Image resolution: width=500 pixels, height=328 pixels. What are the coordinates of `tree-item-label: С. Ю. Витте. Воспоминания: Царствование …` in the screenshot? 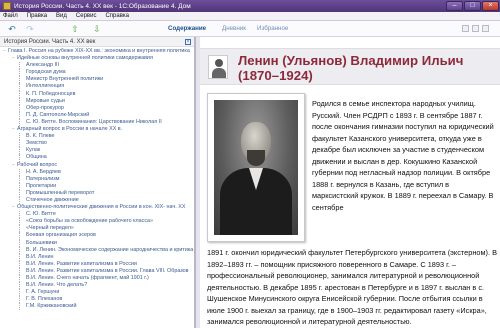 It's located at (94, 121).